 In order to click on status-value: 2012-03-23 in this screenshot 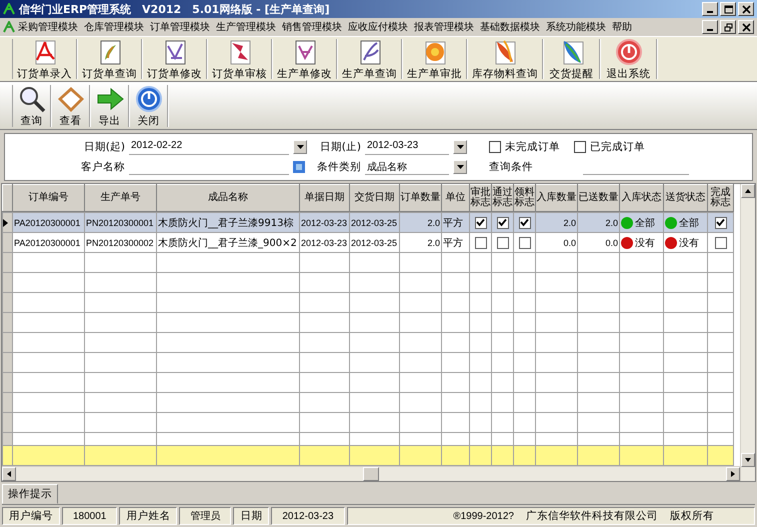, I will do `click(308, 516)`.